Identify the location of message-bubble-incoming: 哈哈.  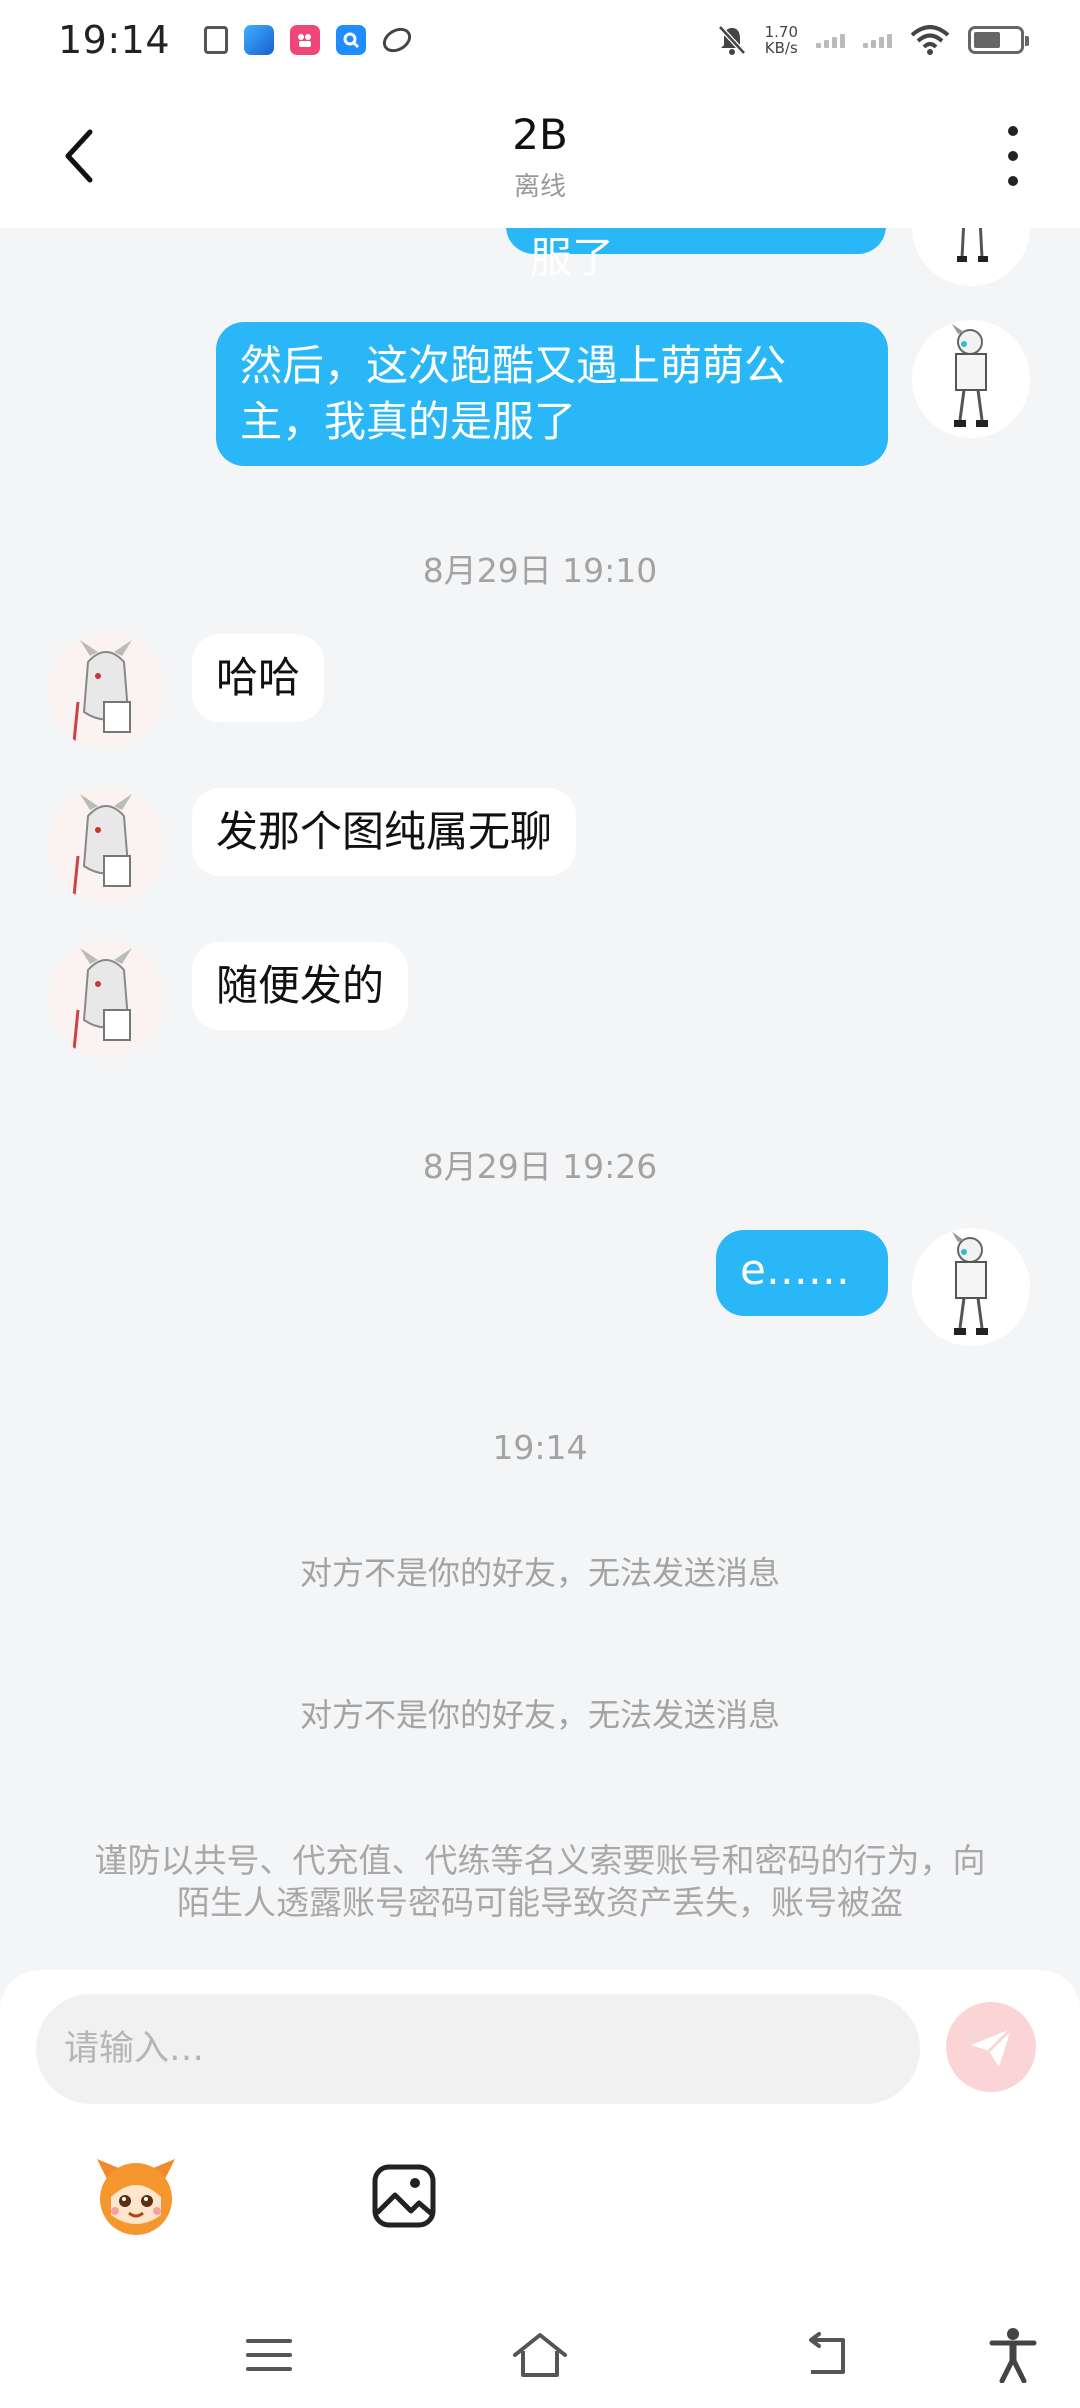
(258, 678).